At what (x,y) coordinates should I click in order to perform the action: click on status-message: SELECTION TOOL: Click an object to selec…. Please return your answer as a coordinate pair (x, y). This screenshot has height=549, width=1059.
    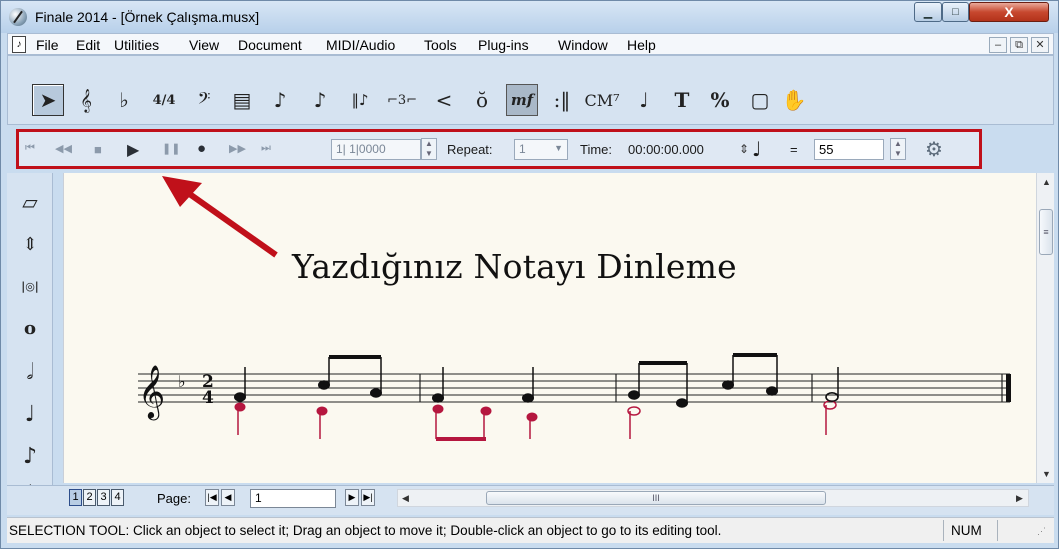
    Looking at the image, I should click on (365, 530).